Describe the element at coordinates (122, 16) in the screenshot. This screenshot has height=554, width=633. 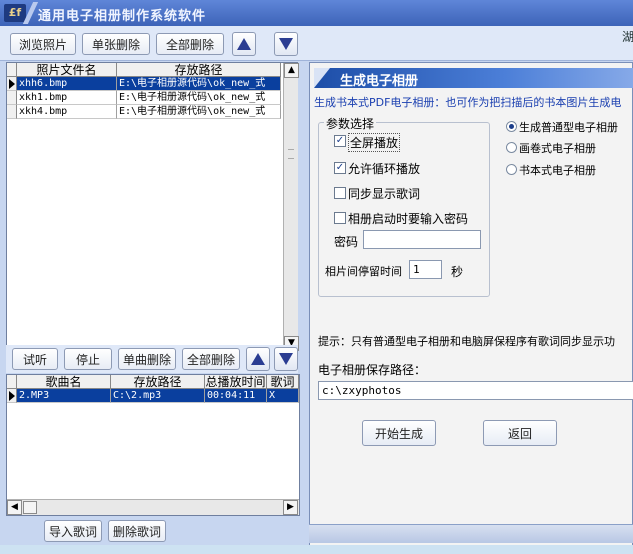
I see `app-title: 通用电子相册制作系统软件` at that location.